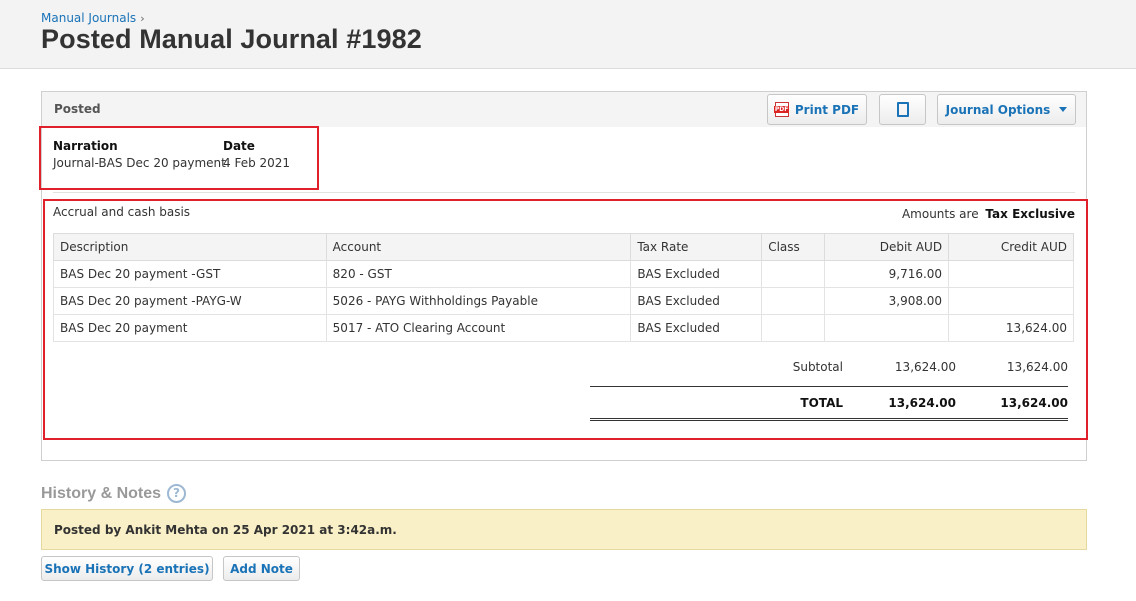  I want to click on divider, so click(564, 192).